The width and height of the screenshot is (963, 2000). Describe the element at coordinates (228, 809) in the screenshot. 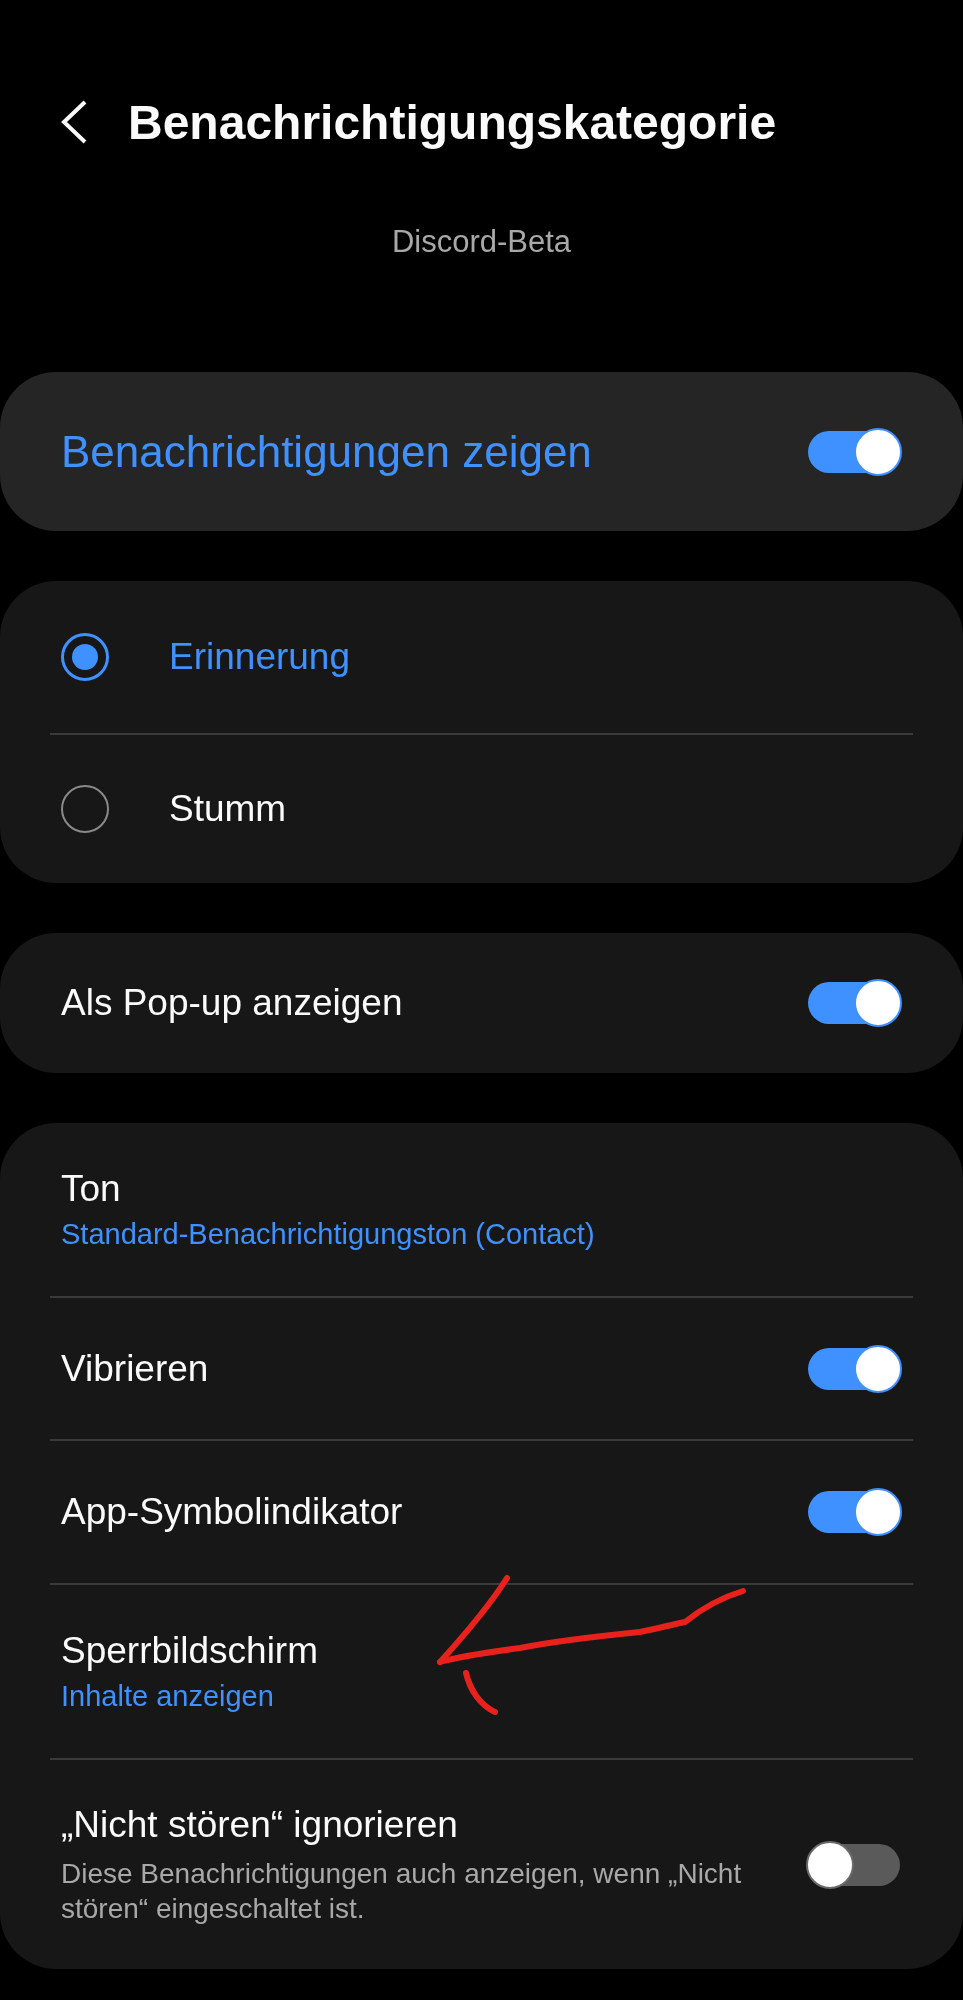

I see `option-label: Stumm` at that location.